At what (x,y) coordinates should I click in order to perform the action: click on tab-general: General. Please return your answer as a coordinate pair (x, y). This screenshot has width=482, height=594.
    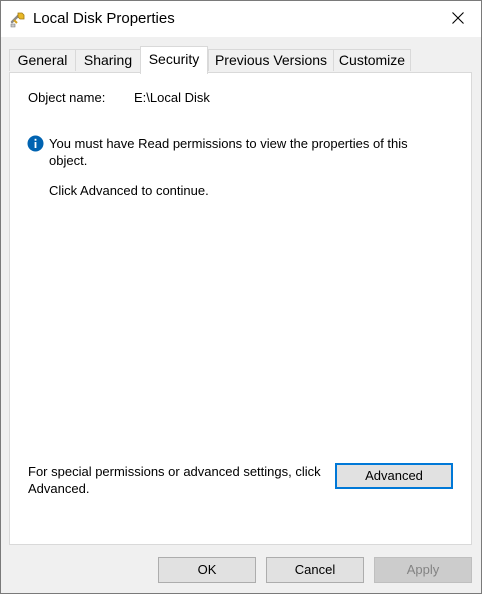
    Looking at the image, I should click on (42, 60).